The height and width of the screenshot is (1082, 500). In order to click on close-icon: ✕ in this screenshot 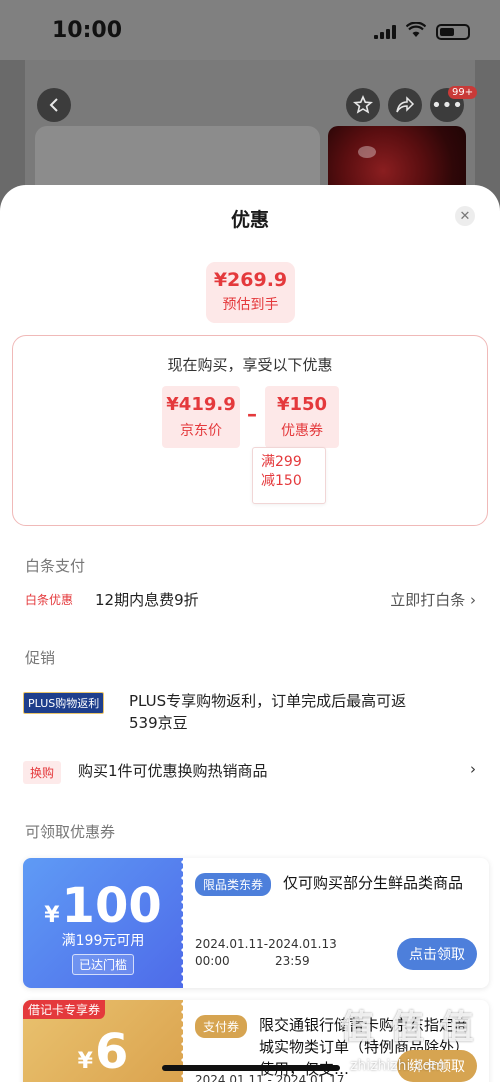, I will do `click(465, 216)`.